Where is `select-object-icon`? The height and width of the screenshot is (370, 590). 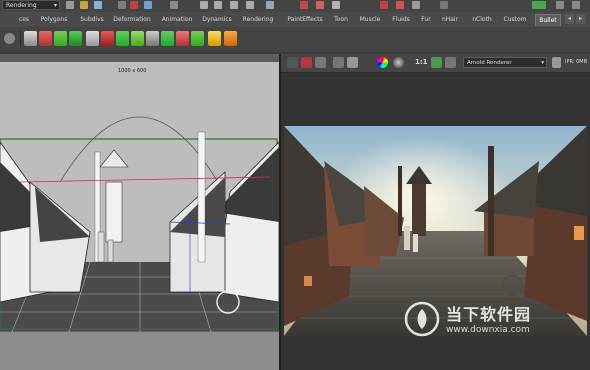
select-object-icon is located at coordinates (134, 5).